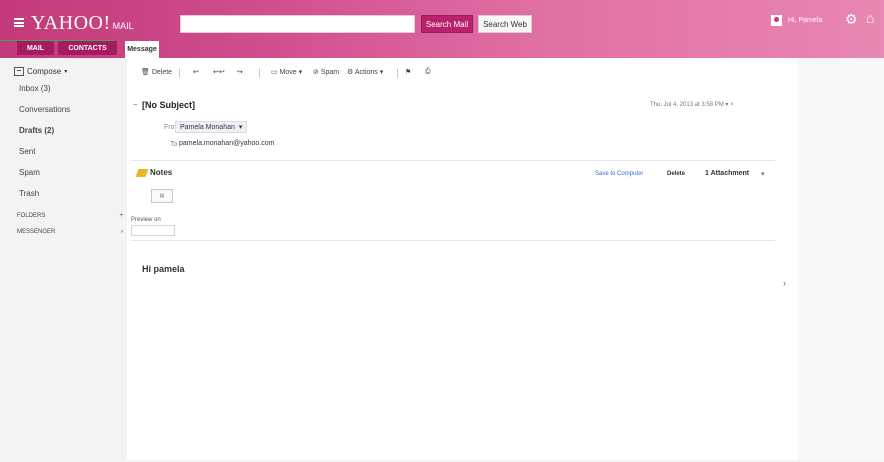 Image resolution: width=884 pixels, height=462 pixels. What do you see at coordinates (70, 216) in the screenshot?
I see `sidebar-section-folders: FOLDERS +` at bounding box center [70, 216].